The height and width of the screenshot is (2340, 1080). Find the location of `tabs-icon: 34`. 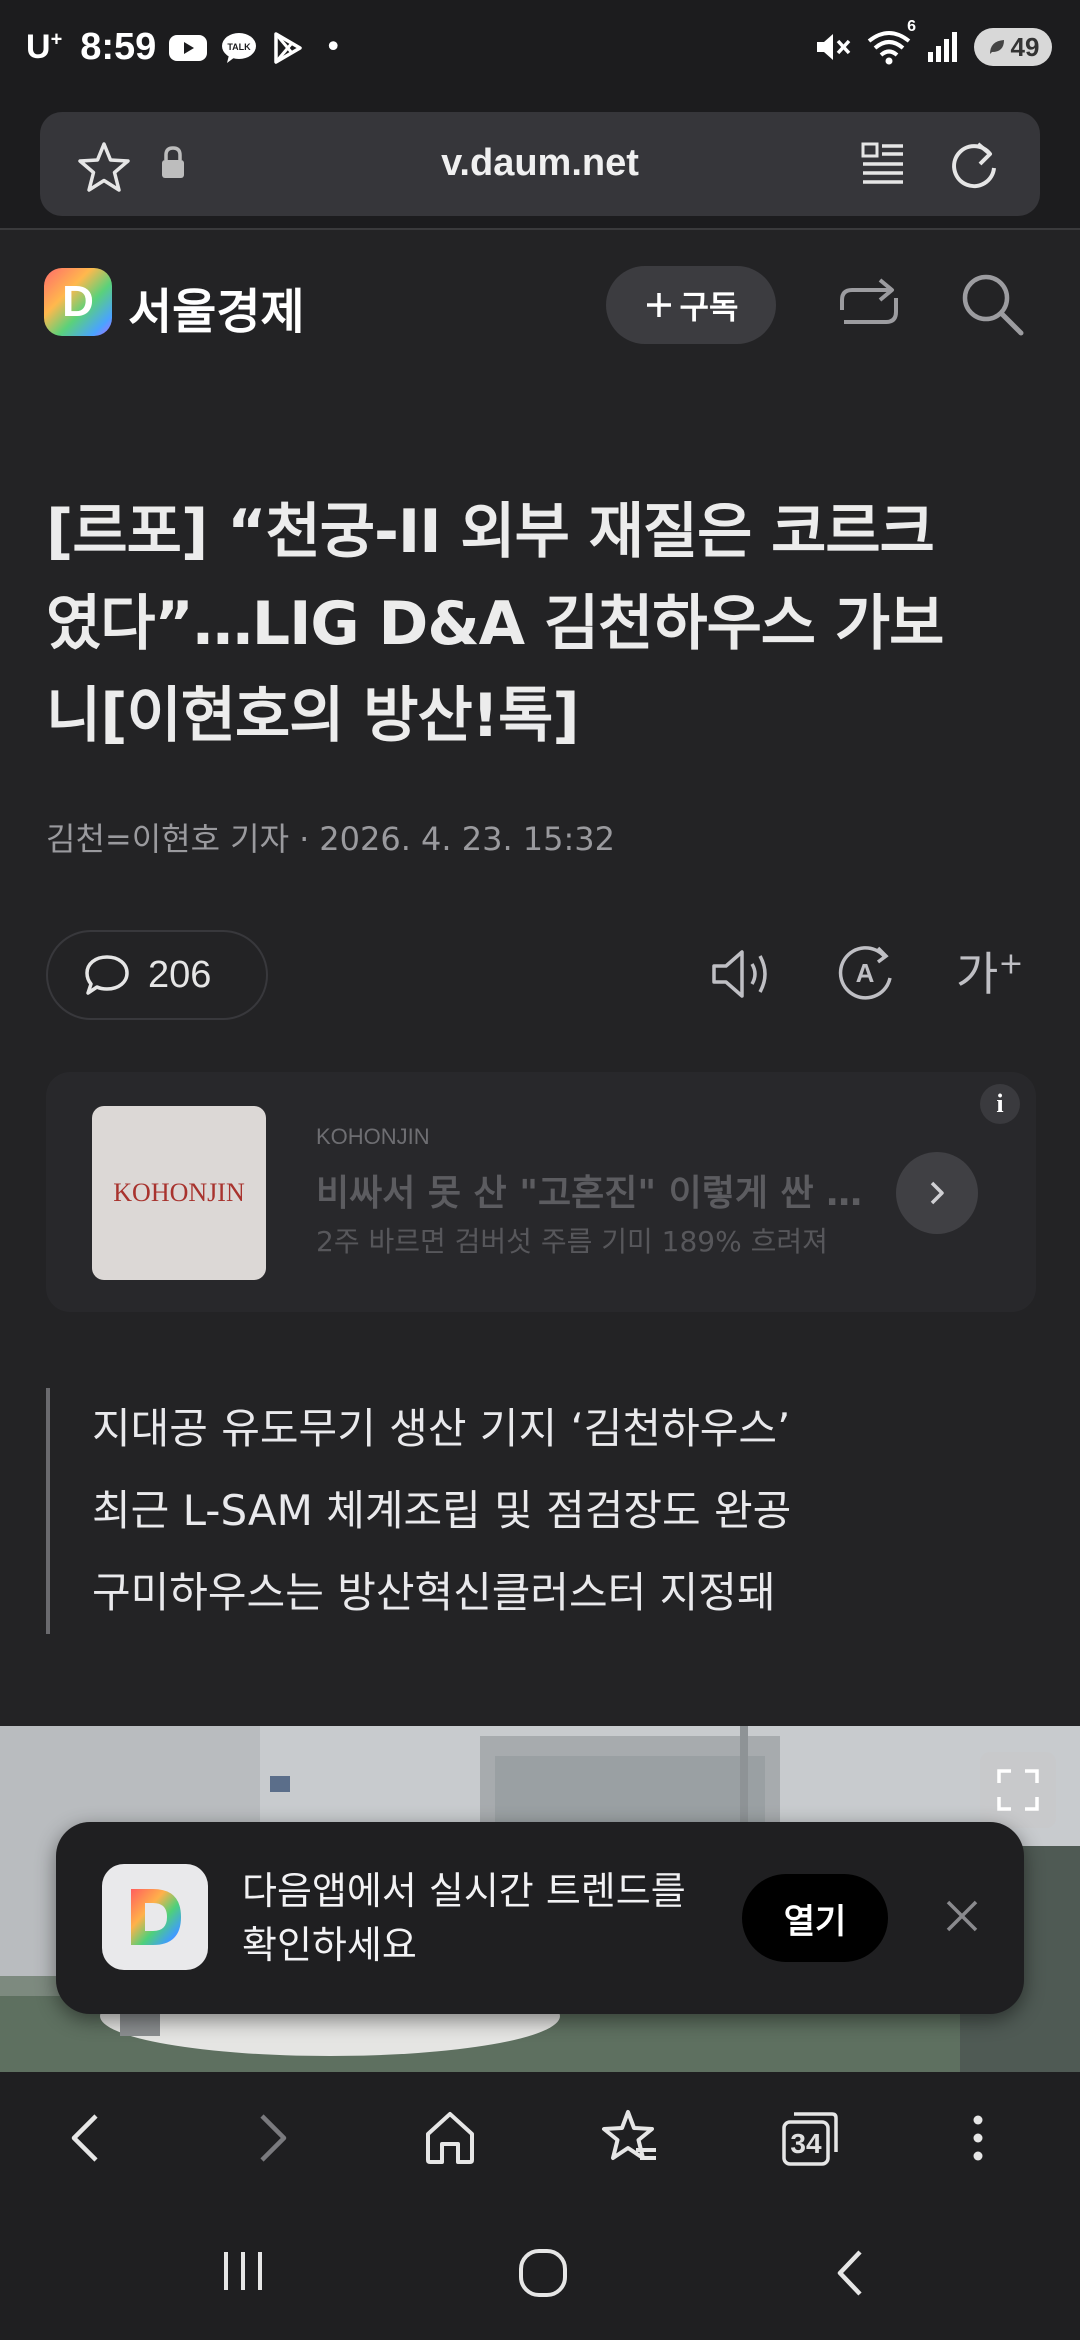

tabs-icon: 34 is located at coordinates (811, 2140).